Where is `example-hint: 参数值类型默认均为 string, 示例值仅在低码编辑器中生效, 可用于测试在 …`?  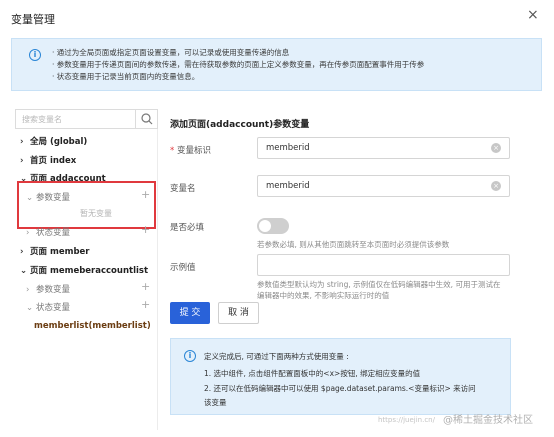
example-hint: 参数值类型默认均为 string, 示例值仅在低码编辑器中生效, 可用于测试在 … is located at coordinates (378, 290).